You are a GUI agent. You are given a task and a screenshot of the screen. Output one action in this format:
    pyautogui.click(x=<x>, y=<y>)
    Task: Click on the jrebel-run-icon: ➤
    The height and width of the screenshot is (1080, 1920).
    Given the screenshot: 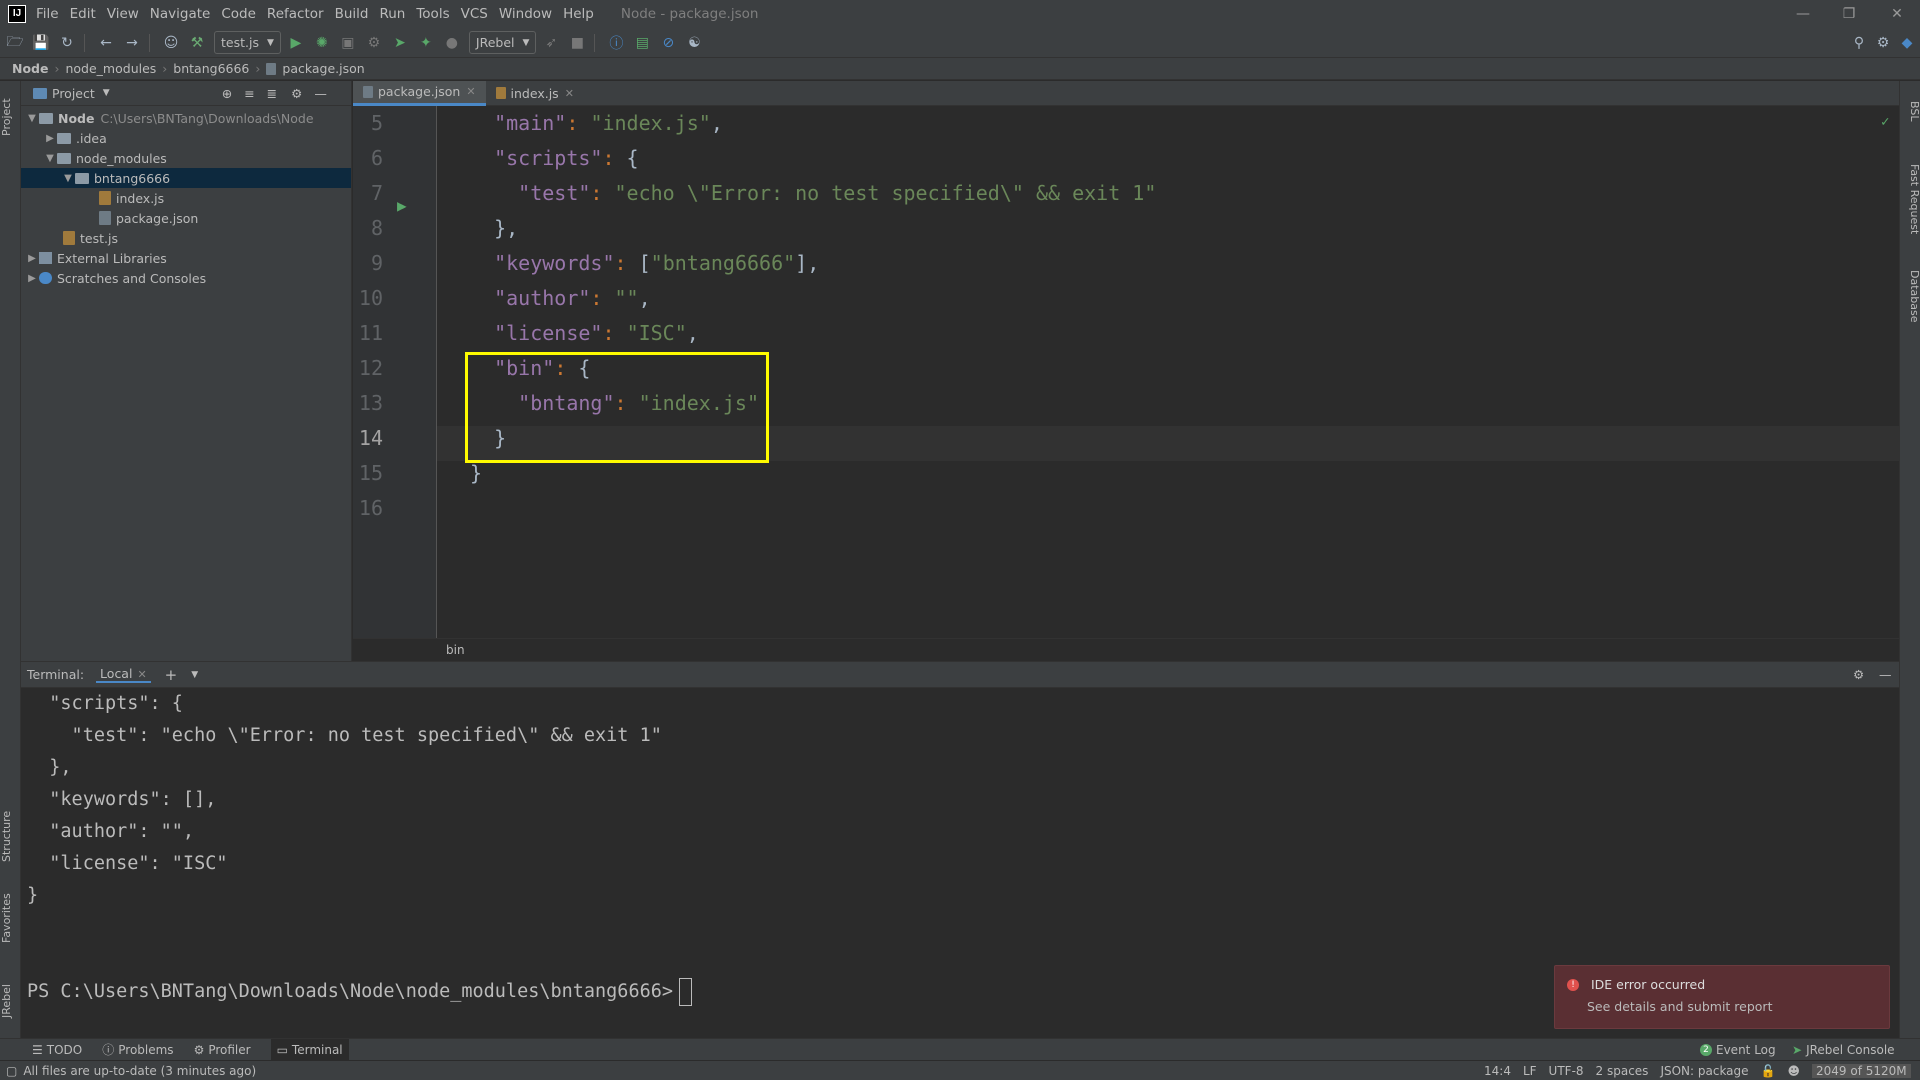 What is the action you would take?
    pyautogui.click(x=400, y=43)
    